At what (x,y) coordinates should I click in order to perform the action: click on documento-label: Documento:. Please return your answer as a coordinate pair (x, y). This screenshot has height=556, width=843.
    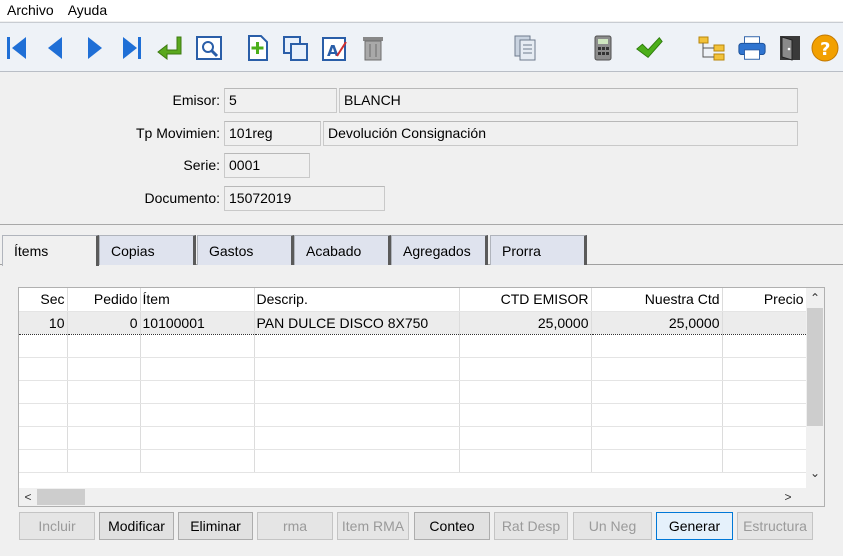
    Looking at the image, I should click on (182, 198).